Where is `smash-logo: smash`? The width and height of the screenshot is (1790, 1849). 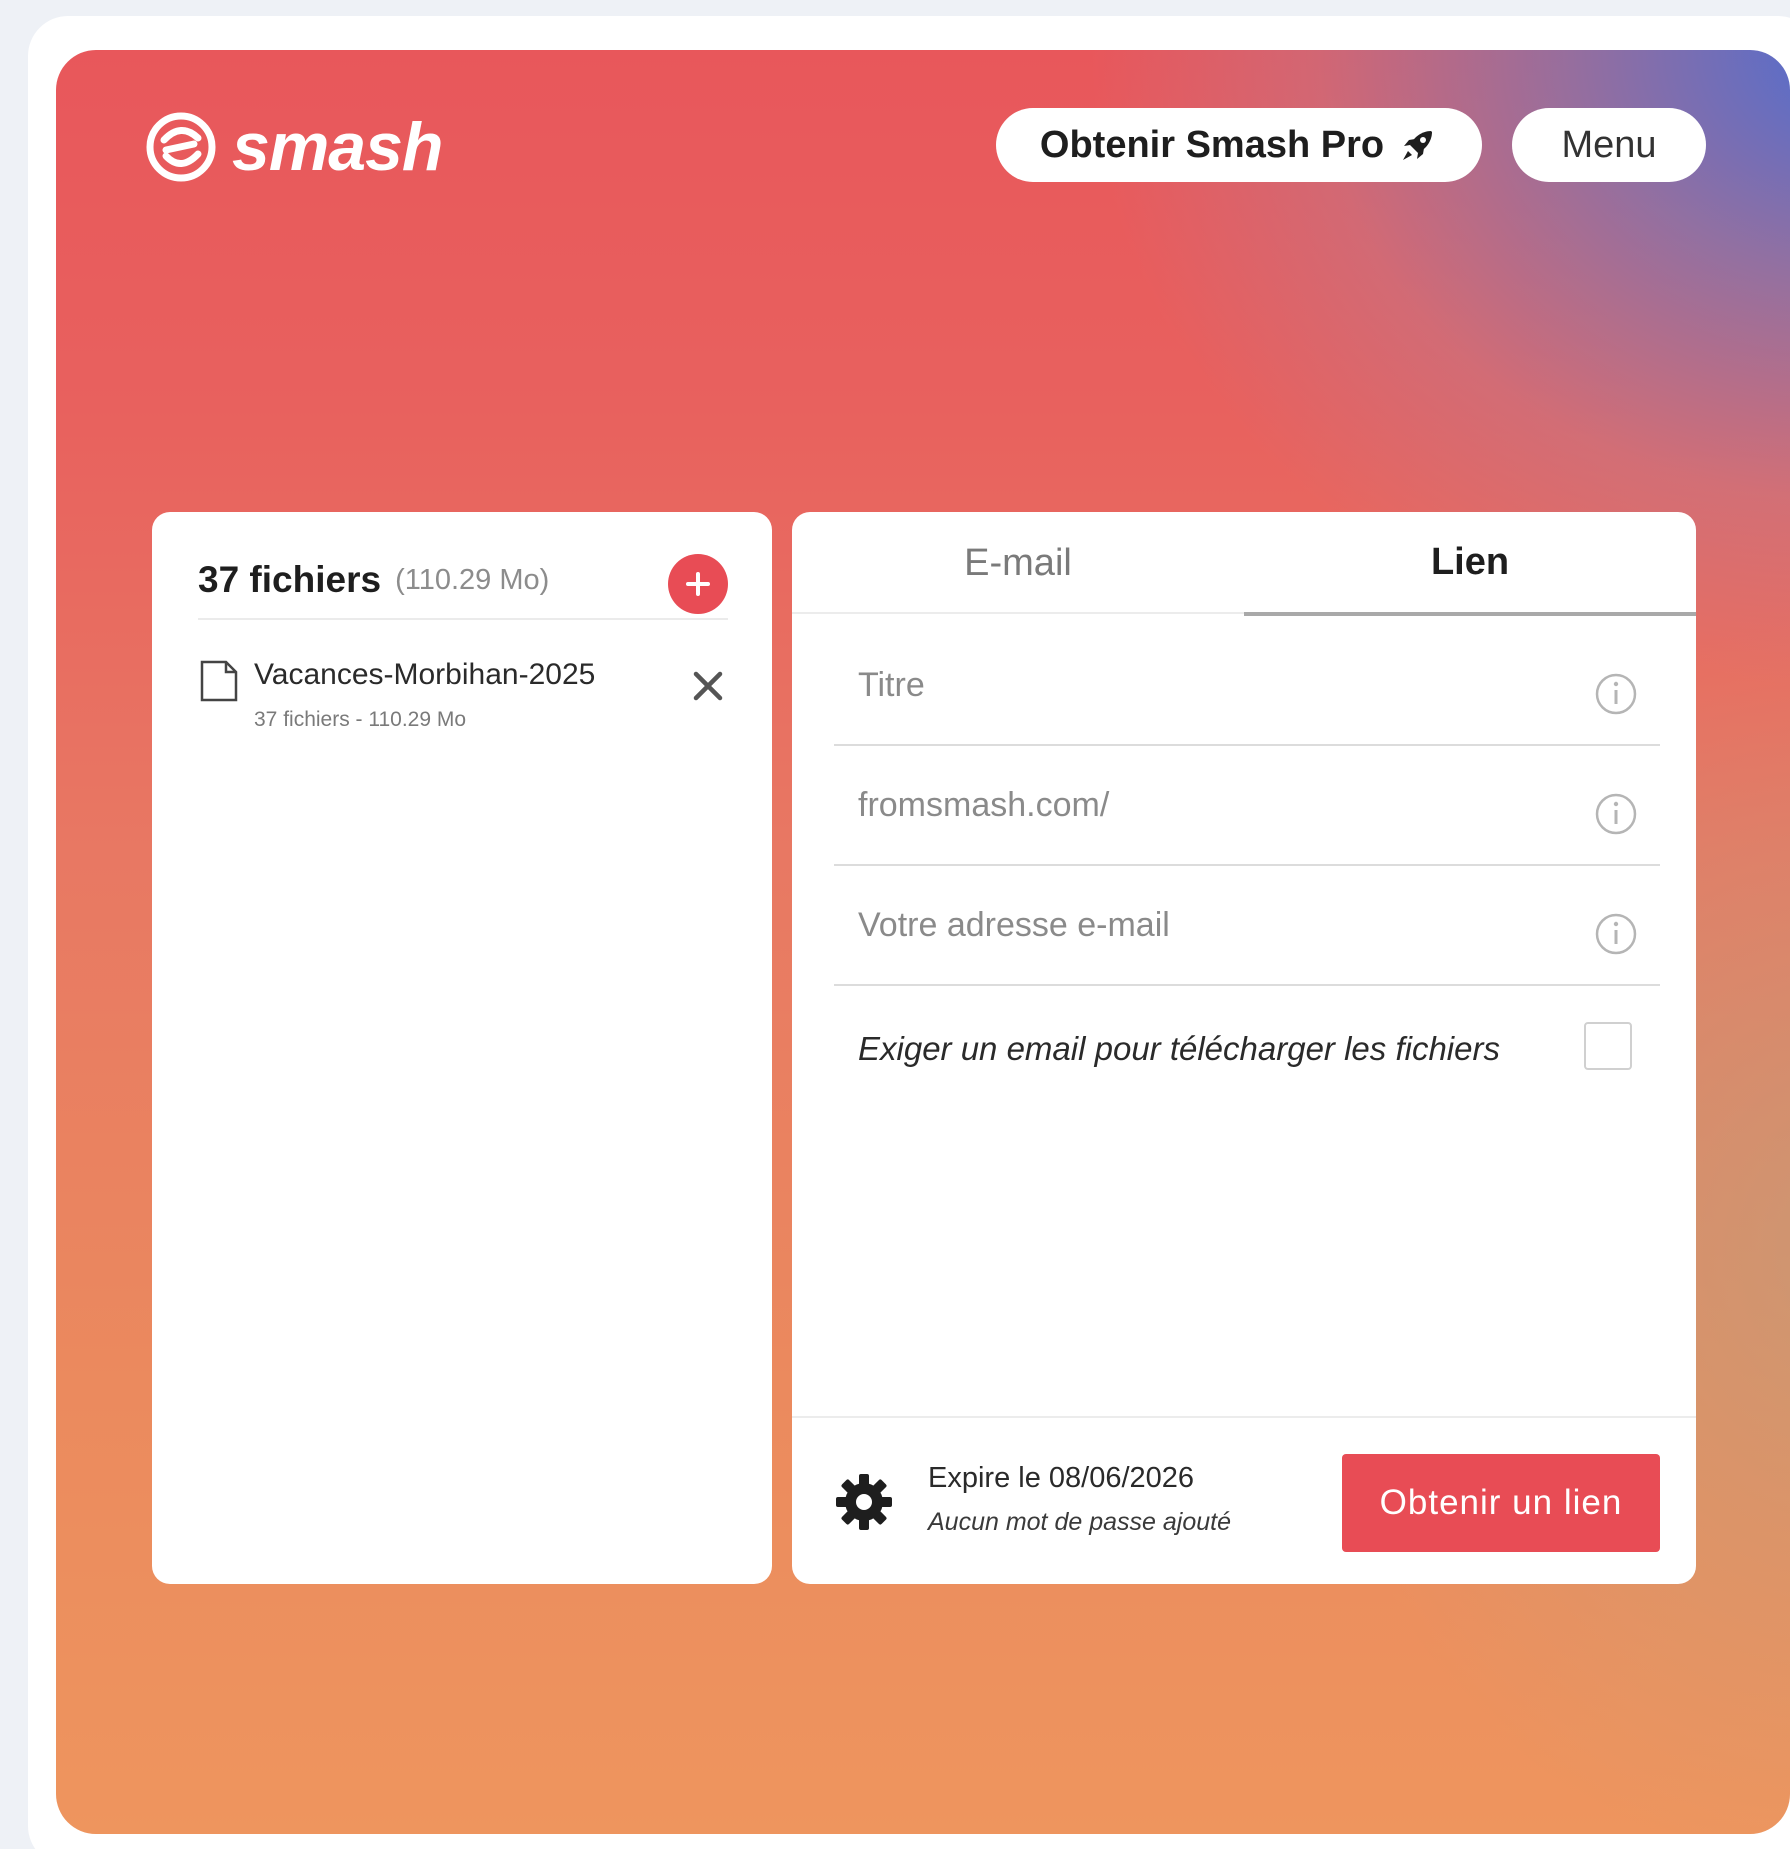 smash-logo: smash is located at coordinates (293, 147).